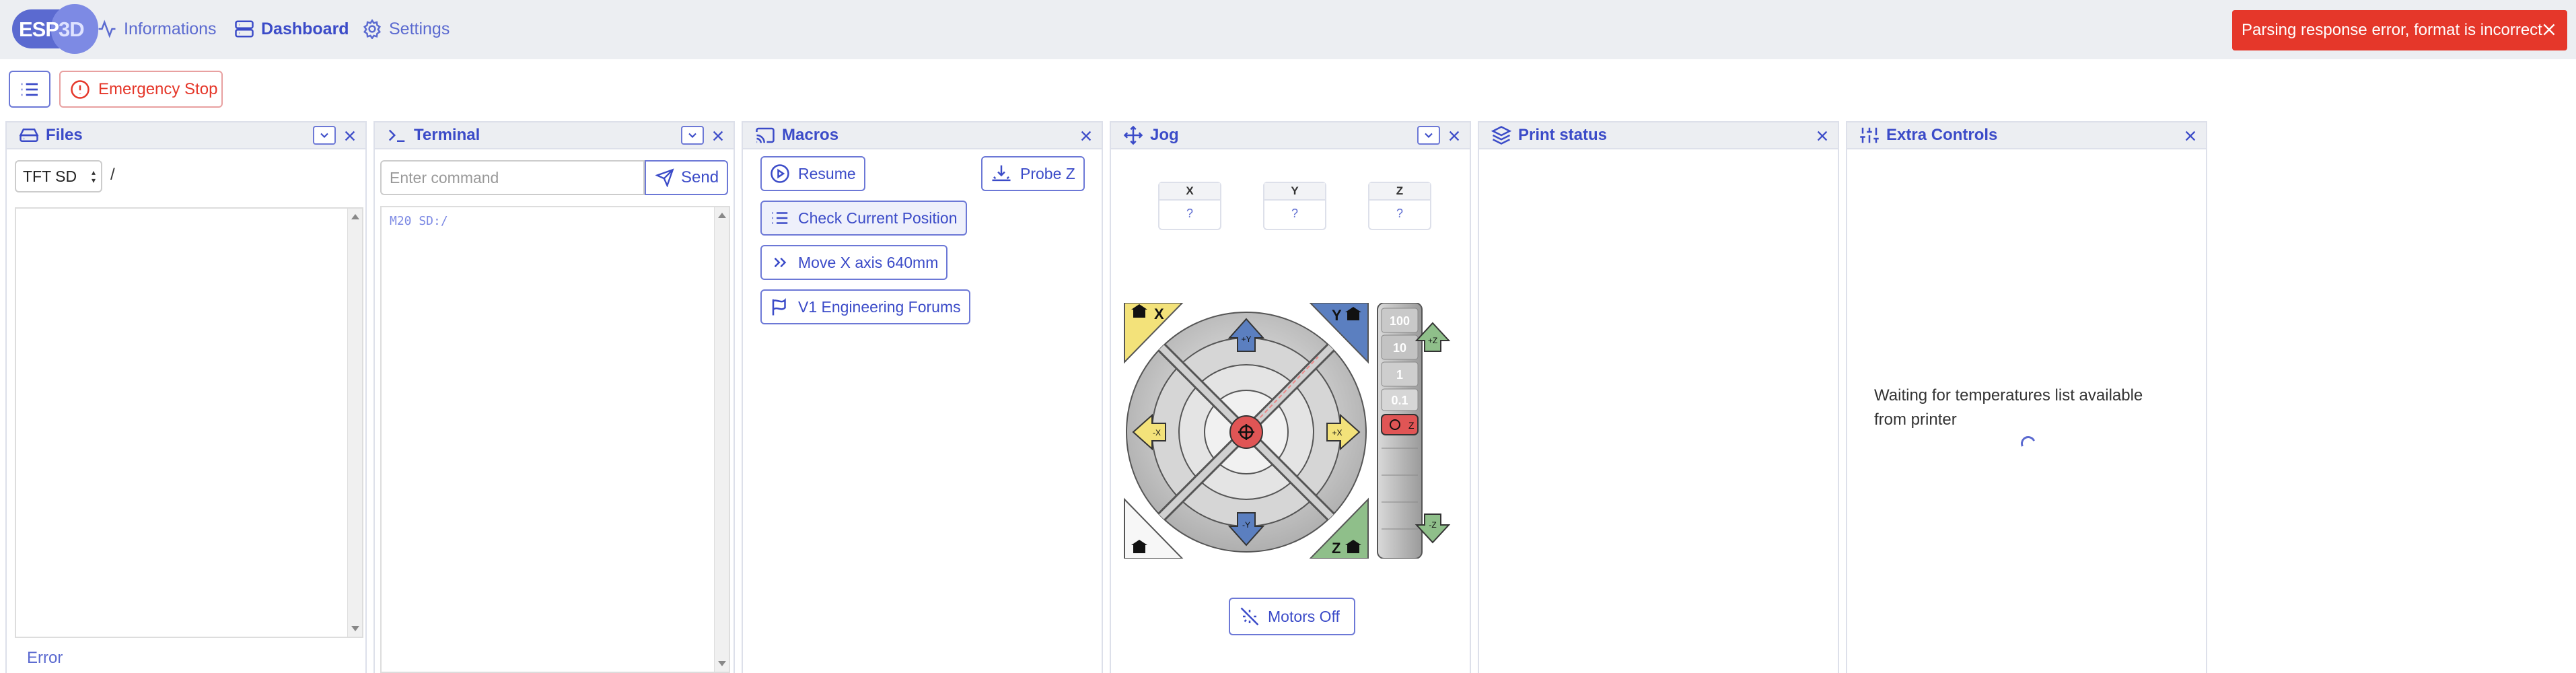  What do you see at coordinates (1411, 426) in the screenshot?
I see `center-z-label: Z` at bounding box center [1411, 426].